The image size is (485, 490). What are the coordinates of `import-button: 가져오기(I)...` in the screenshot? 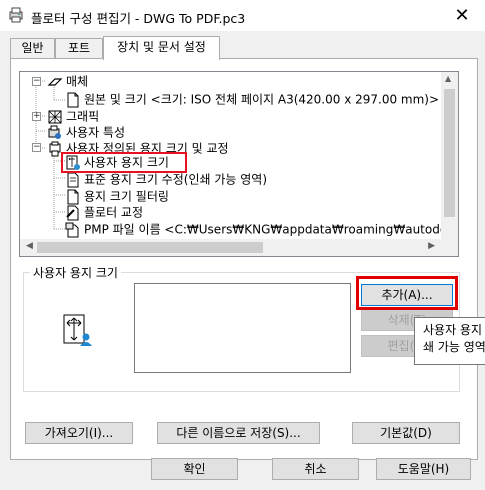 It's located at (79, 433).